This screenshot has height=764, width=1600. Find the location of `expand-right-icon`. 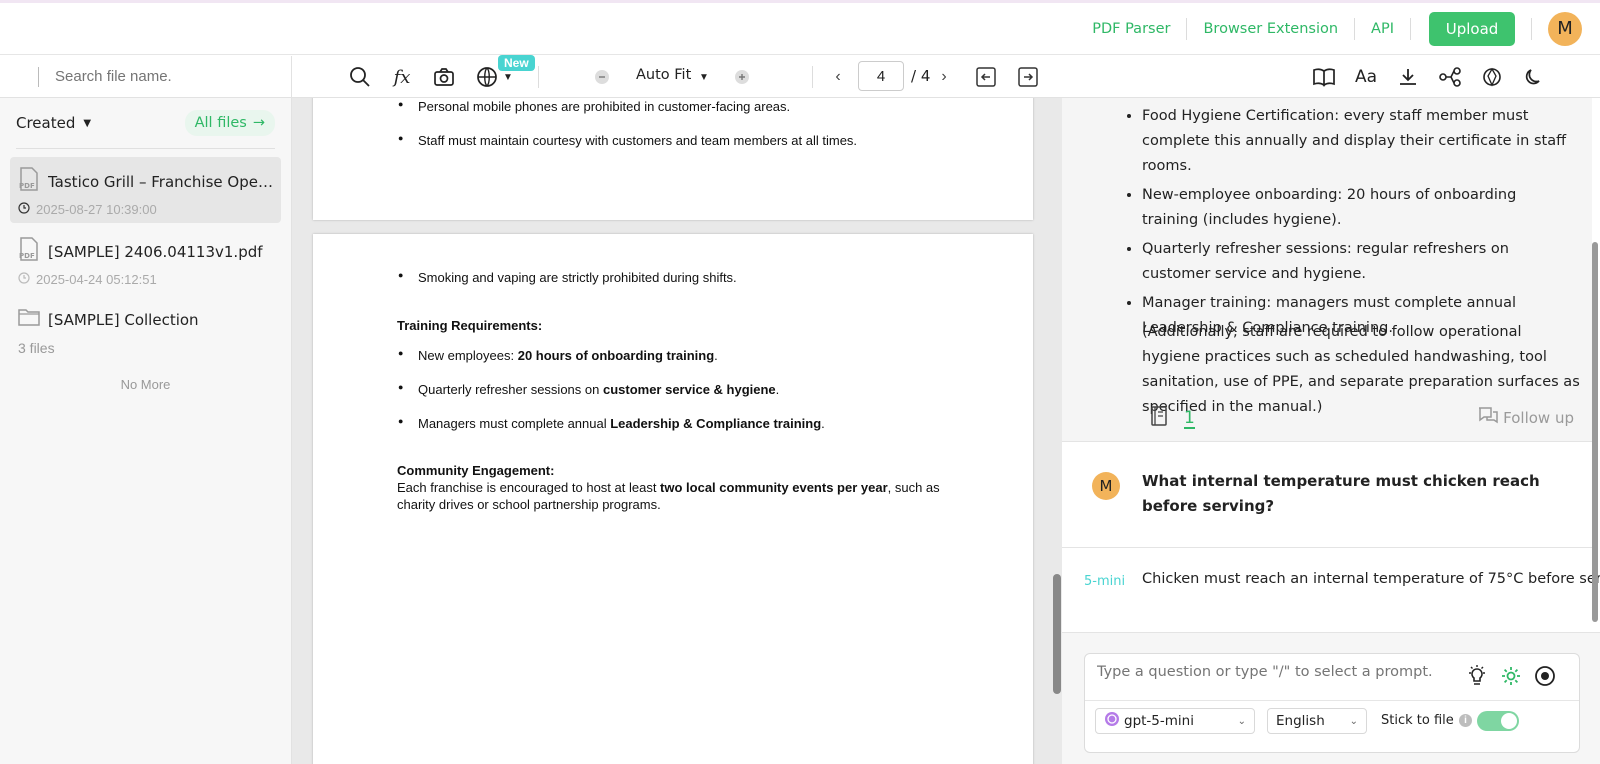

expand-right-icon is located at coordinates (1028, 77).